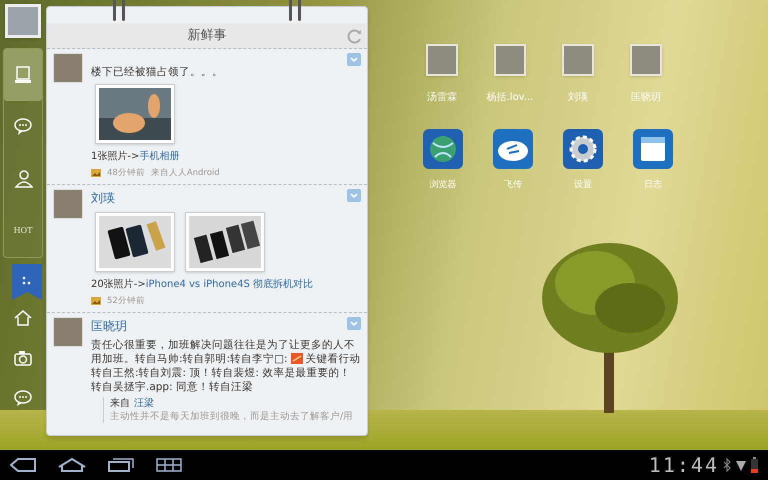  Describe the element at coordinates (120, 403) in the screenshot. I see `quote-label: 来自` at that location.